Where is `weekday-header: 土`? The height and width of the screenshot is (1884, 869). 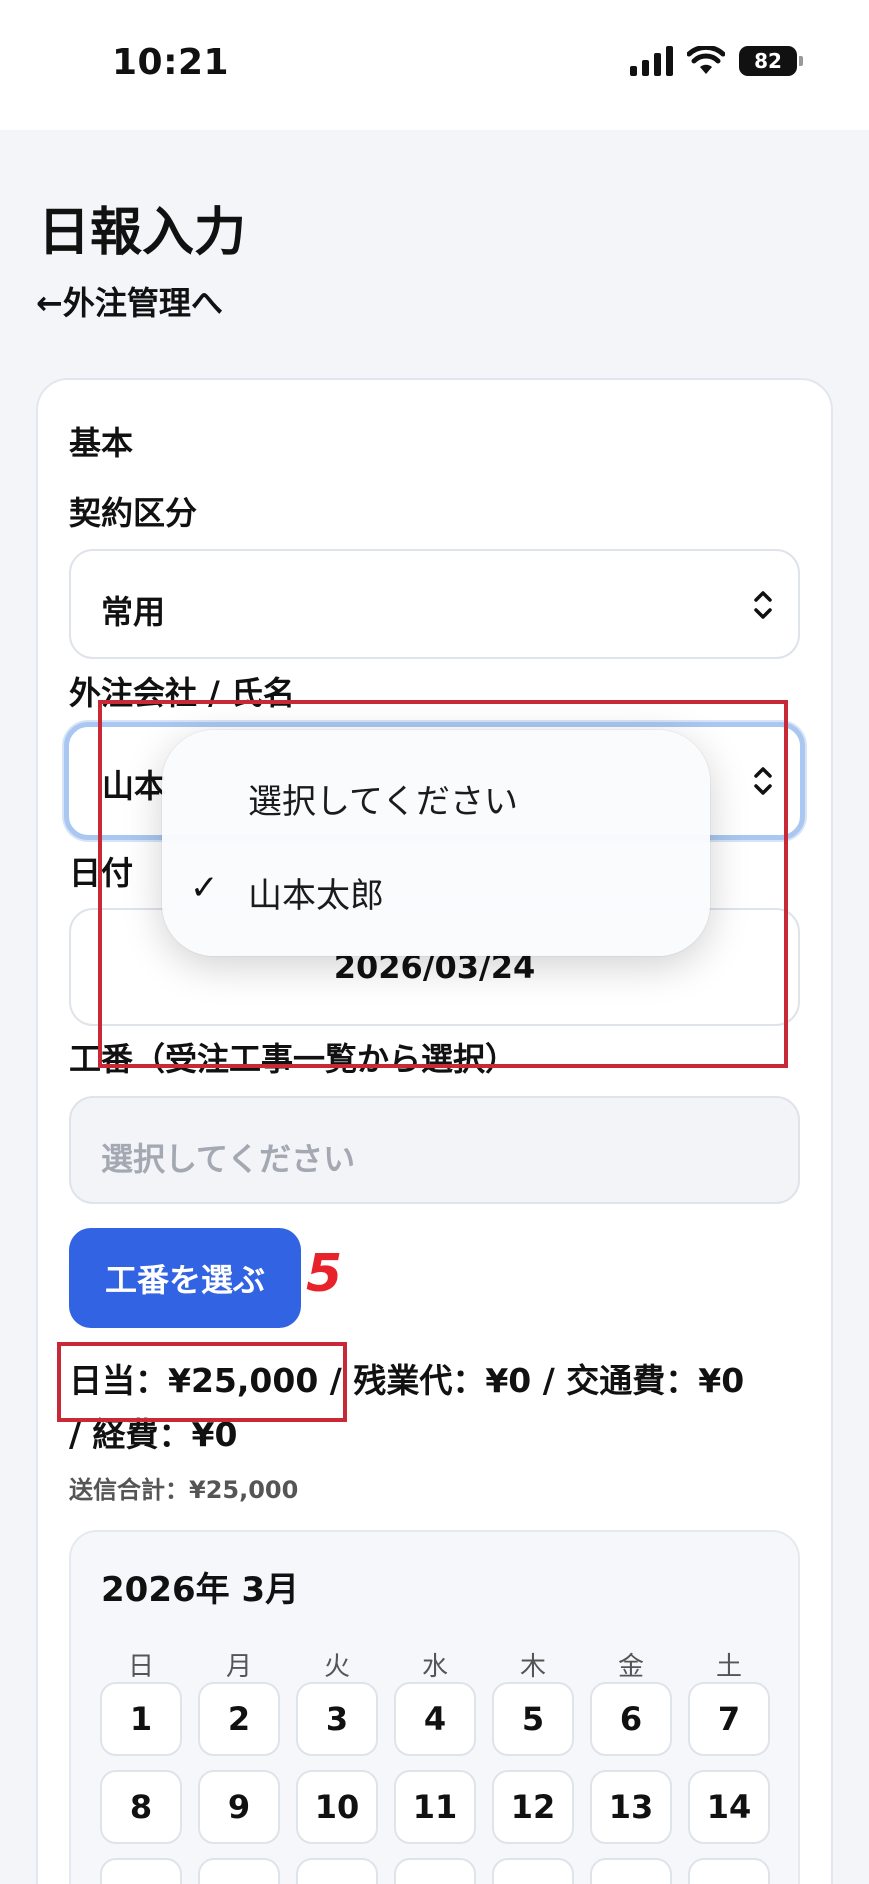 weekday-header: 土 is located at coordinates (728, 1667).